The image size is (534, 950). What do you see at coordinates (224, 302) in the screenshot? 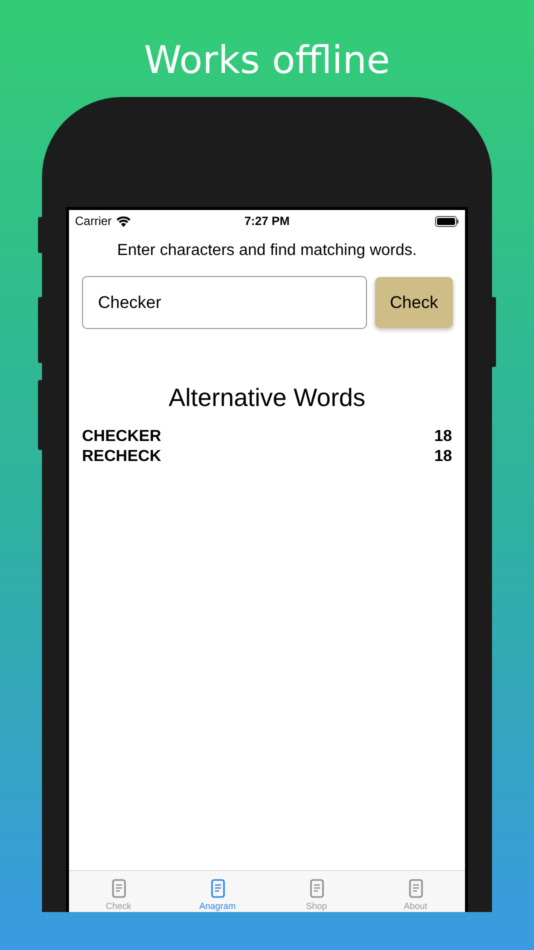
I see `characters-field: Checker` at bounding box center [224, 302].